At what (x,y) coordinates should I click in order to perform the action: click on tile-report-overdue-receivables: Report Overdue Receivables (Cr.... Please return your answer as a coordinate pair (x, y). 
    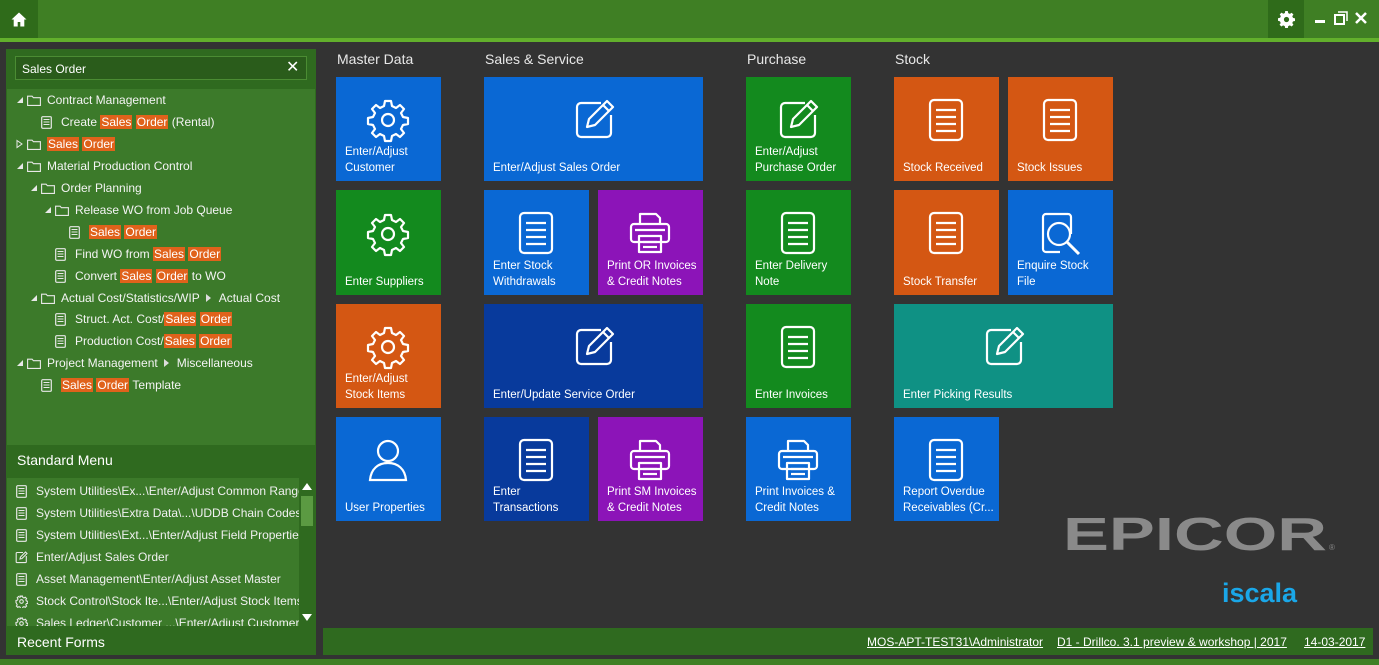
    Looking at the image, I should click on (946, 469).